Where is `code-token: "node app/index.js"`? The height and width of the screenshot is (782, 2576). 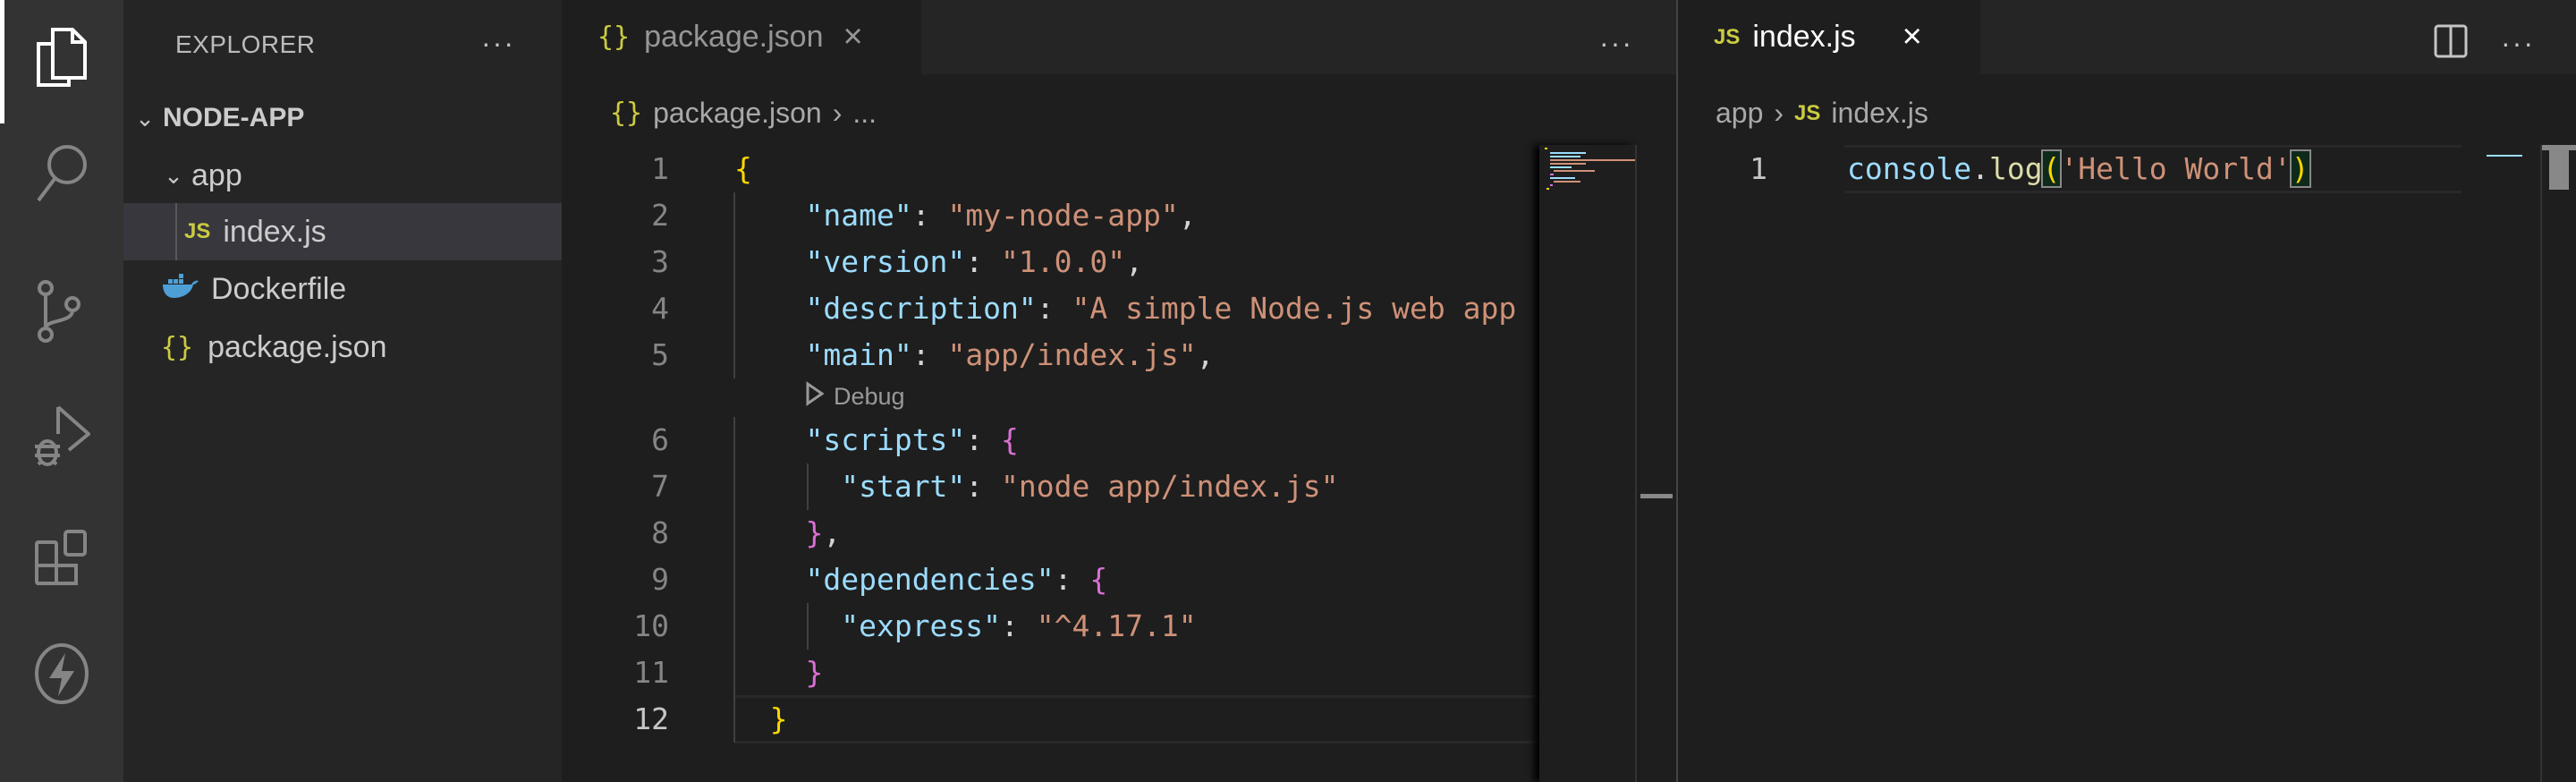 code-token: "node app/index.js" is located at coordinates (1170, 486).